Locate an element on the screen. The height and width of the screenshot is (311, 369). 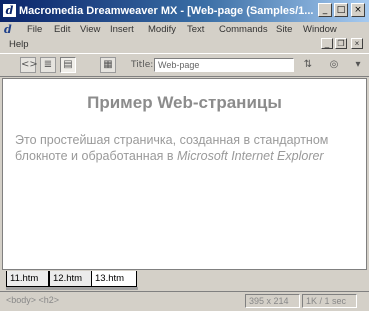
menu-help: Help is located at coordinates (19, 44).